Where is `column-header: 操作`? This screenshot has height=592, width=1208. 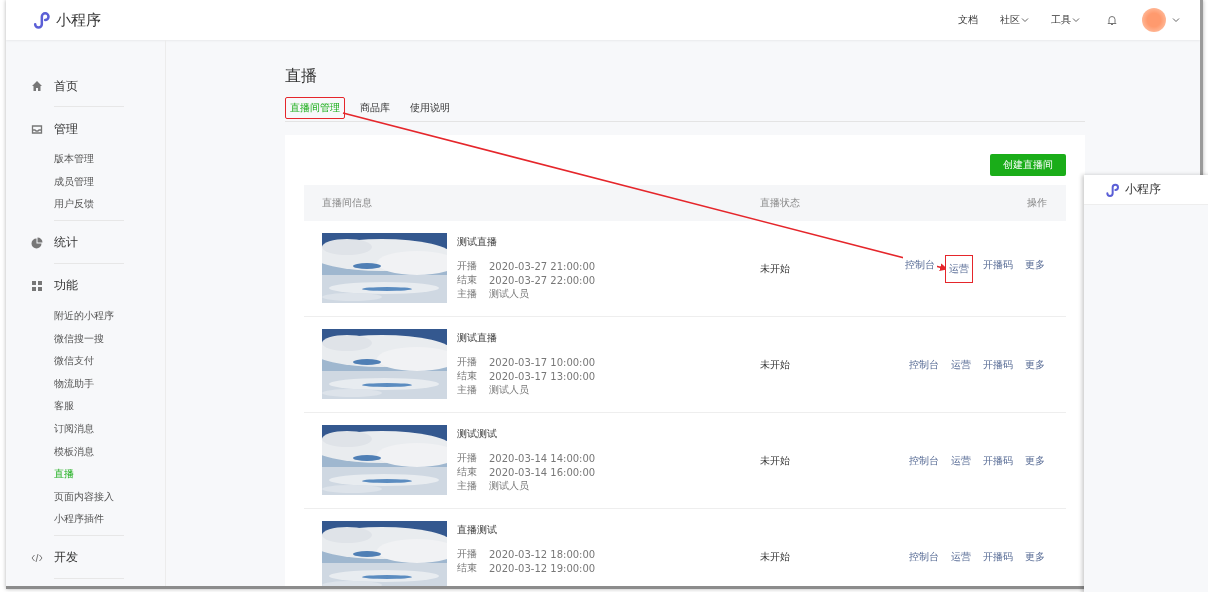 column-header: 操作 is located at coordinates (1037, 203).